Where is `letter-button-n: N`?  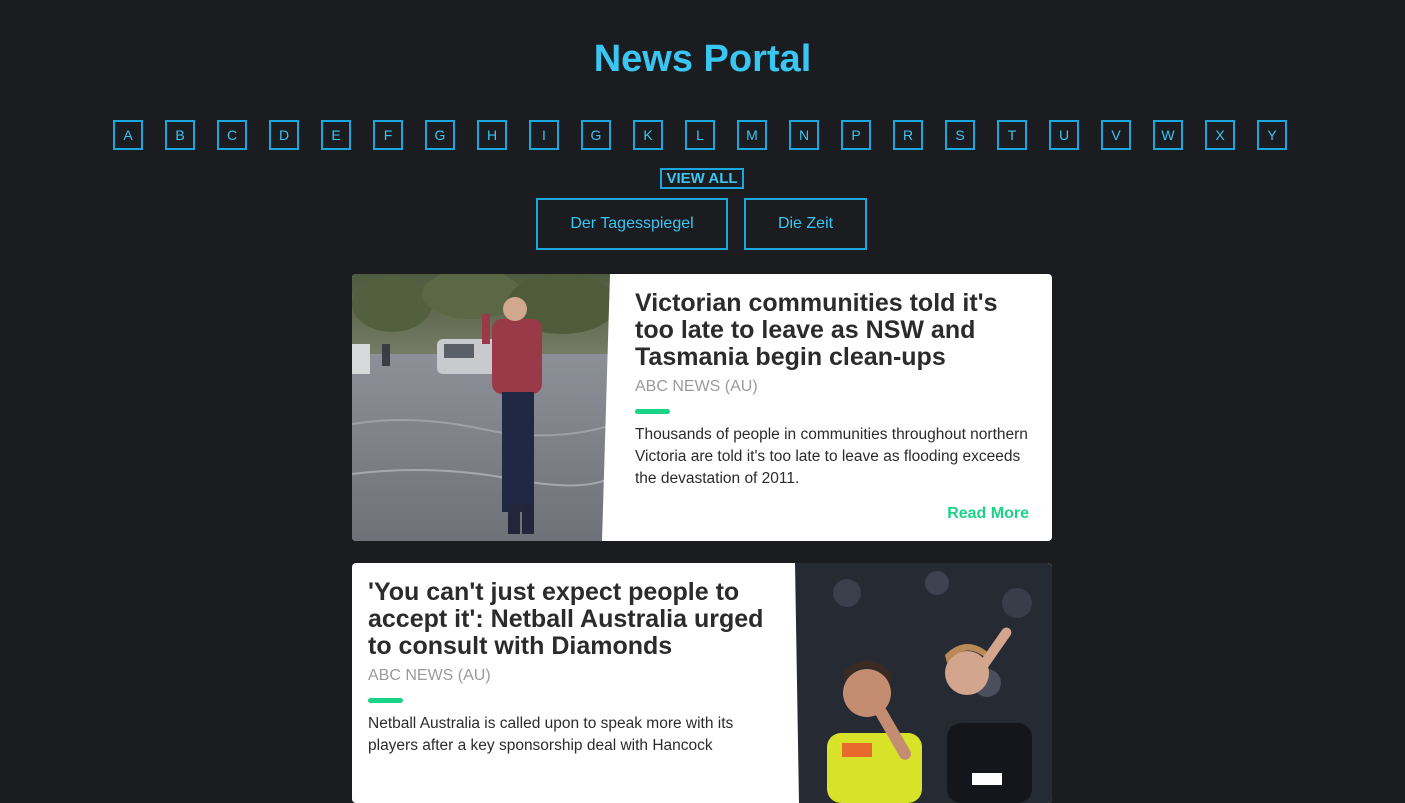 letter-button-n: N is located at coordinates (804, 135).